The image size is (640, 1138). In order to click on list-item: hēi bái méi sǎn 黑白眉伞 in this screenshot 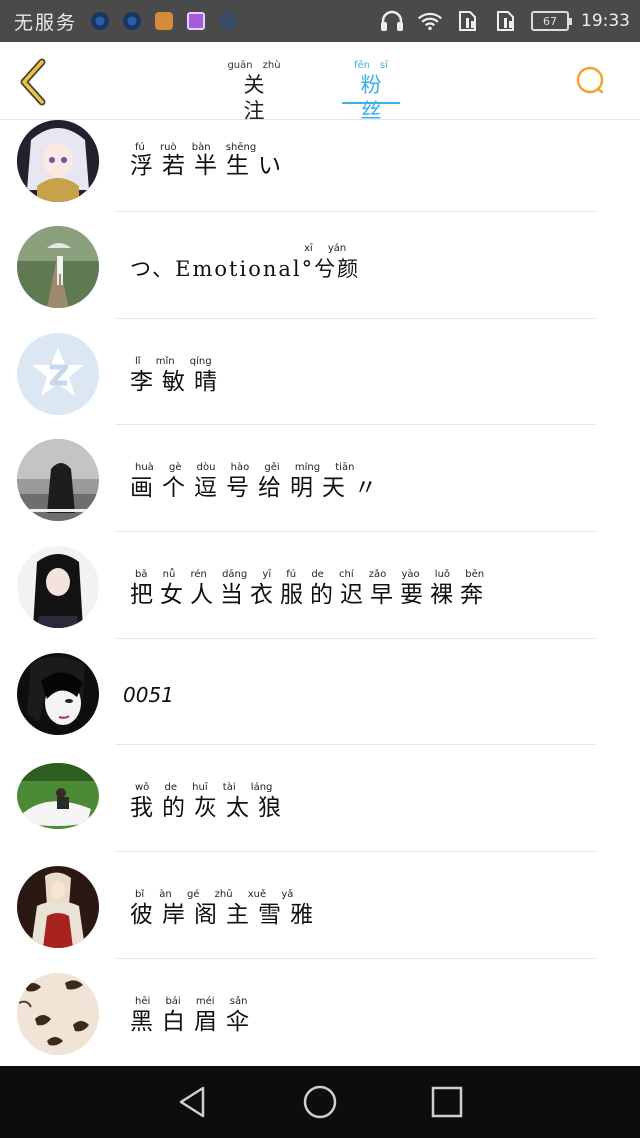, I will do `click(320, 1012)`.